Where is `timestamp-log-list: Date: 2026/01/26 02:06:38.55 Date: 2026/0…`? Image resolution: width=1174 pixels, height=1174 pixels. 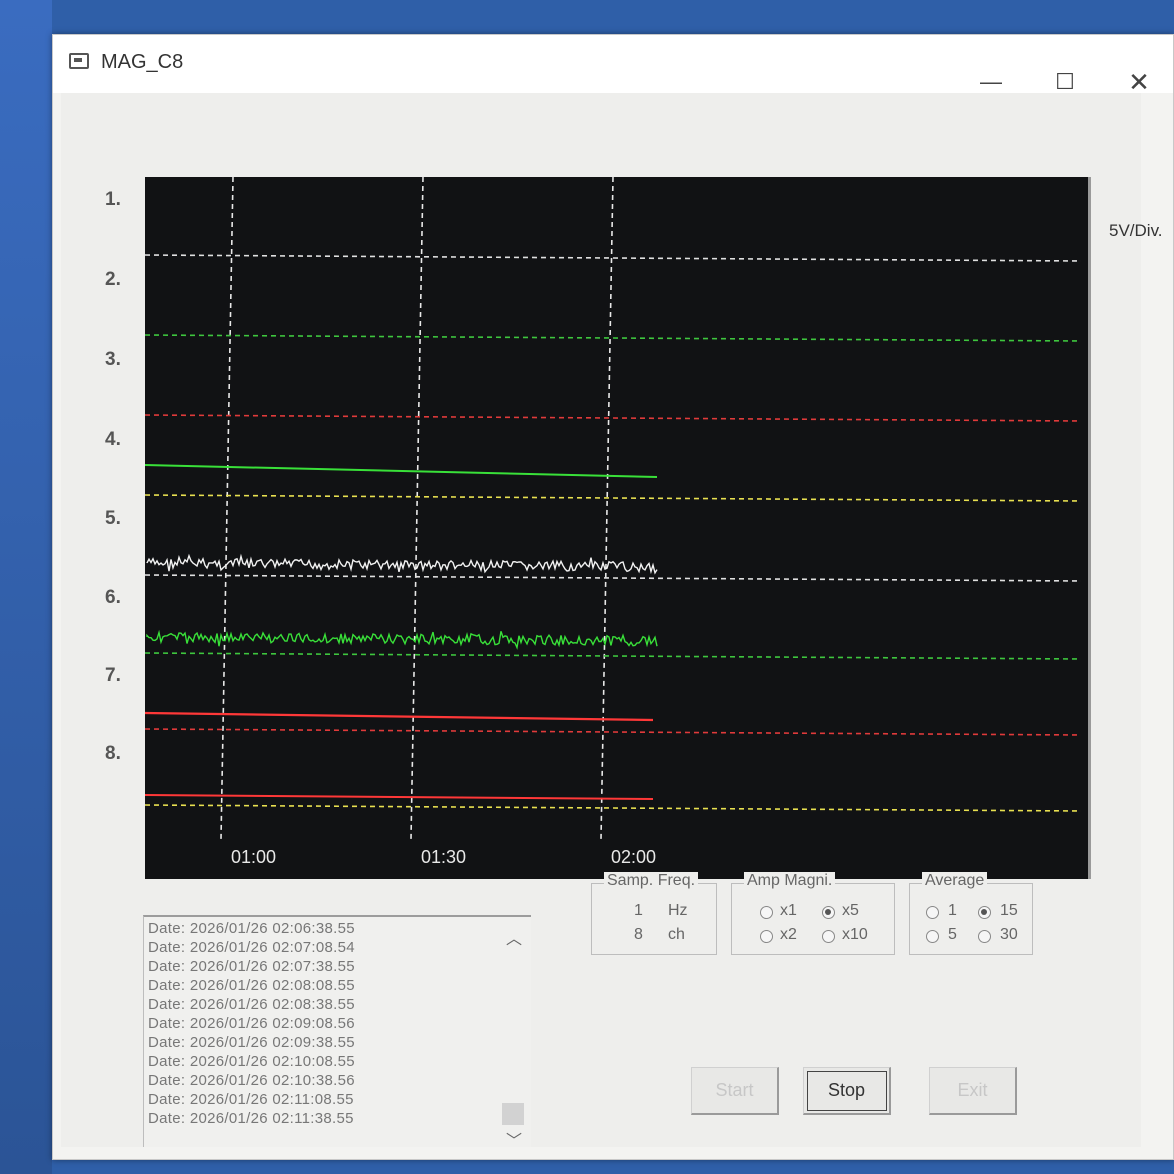 timestamp-log-list: Date: 2026/01/26 02:06:38.55 Date: 2026/0… is located at coordinates (337, 1032).